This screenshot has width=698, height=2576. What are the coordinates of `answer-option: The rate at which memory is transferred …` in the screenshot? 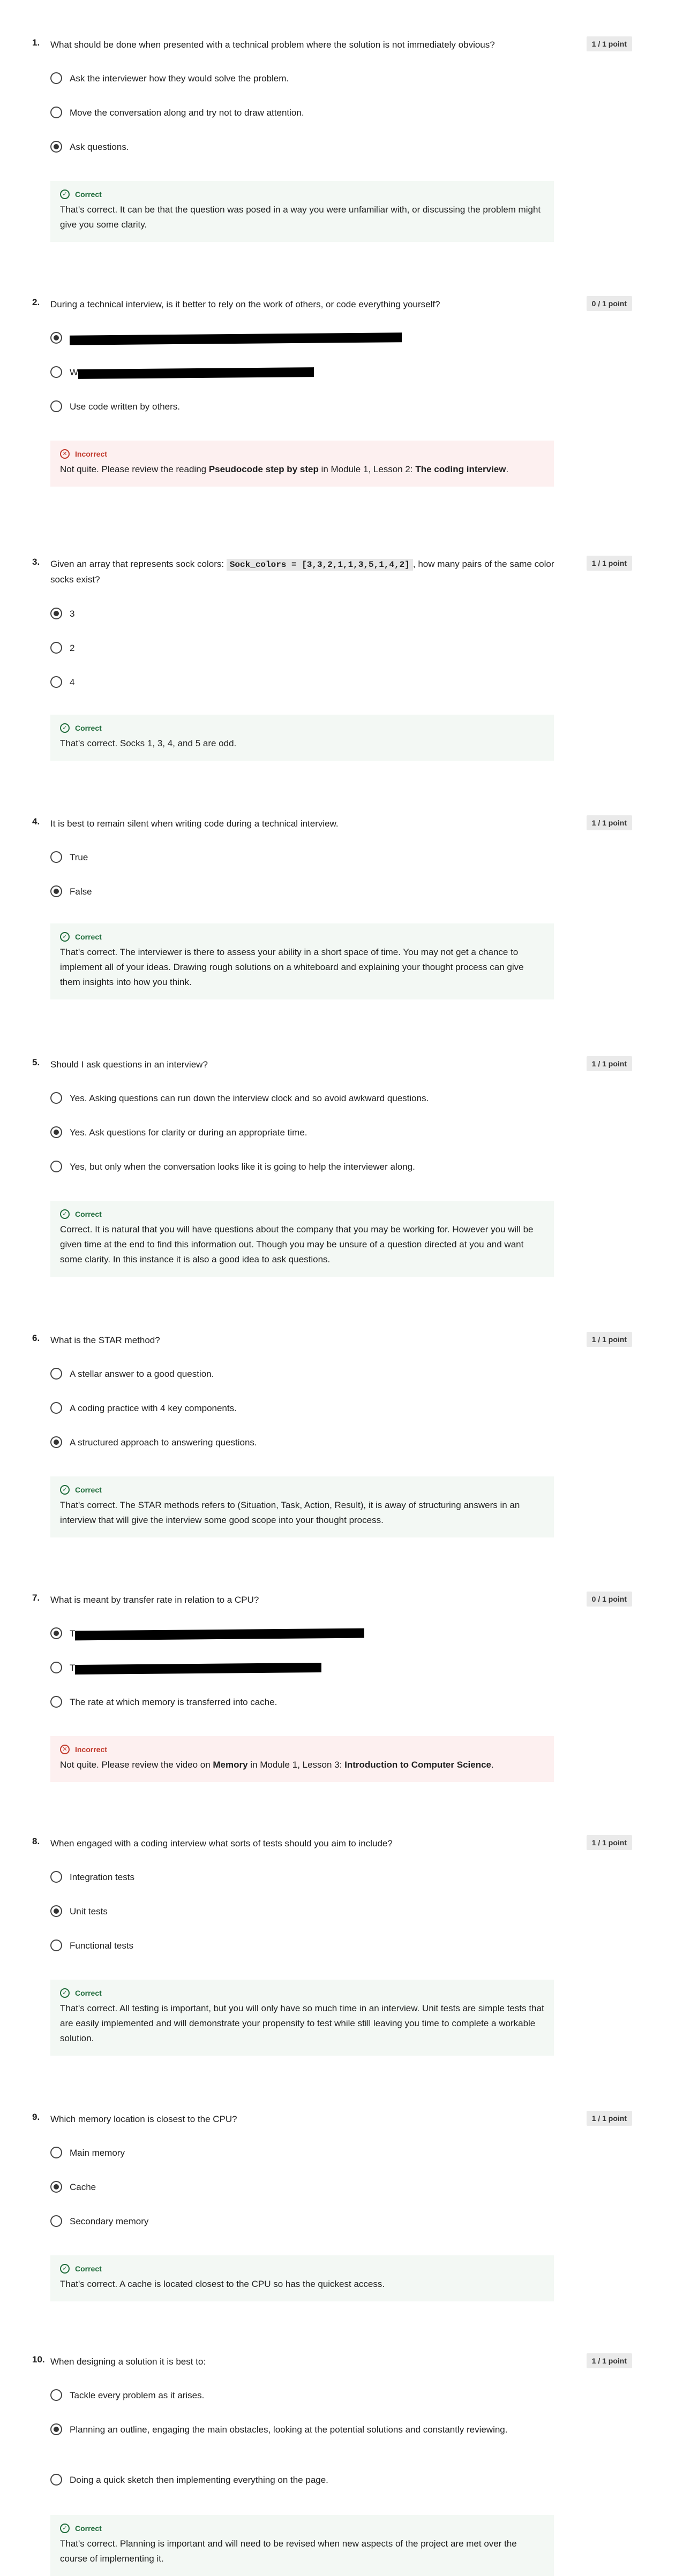 It's located at (302, 1702).